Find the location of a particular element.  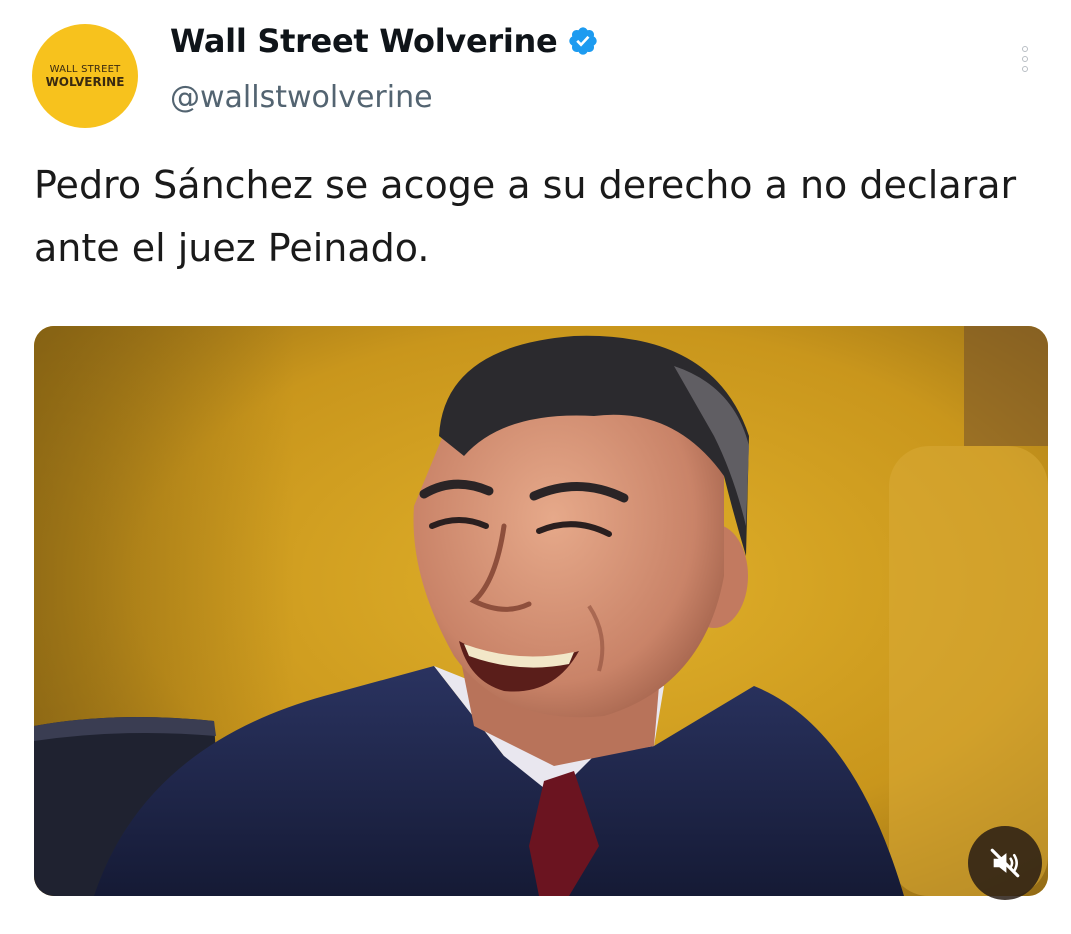

avatar-text-line1: WALL STREET is located at coordinates (85, 69).